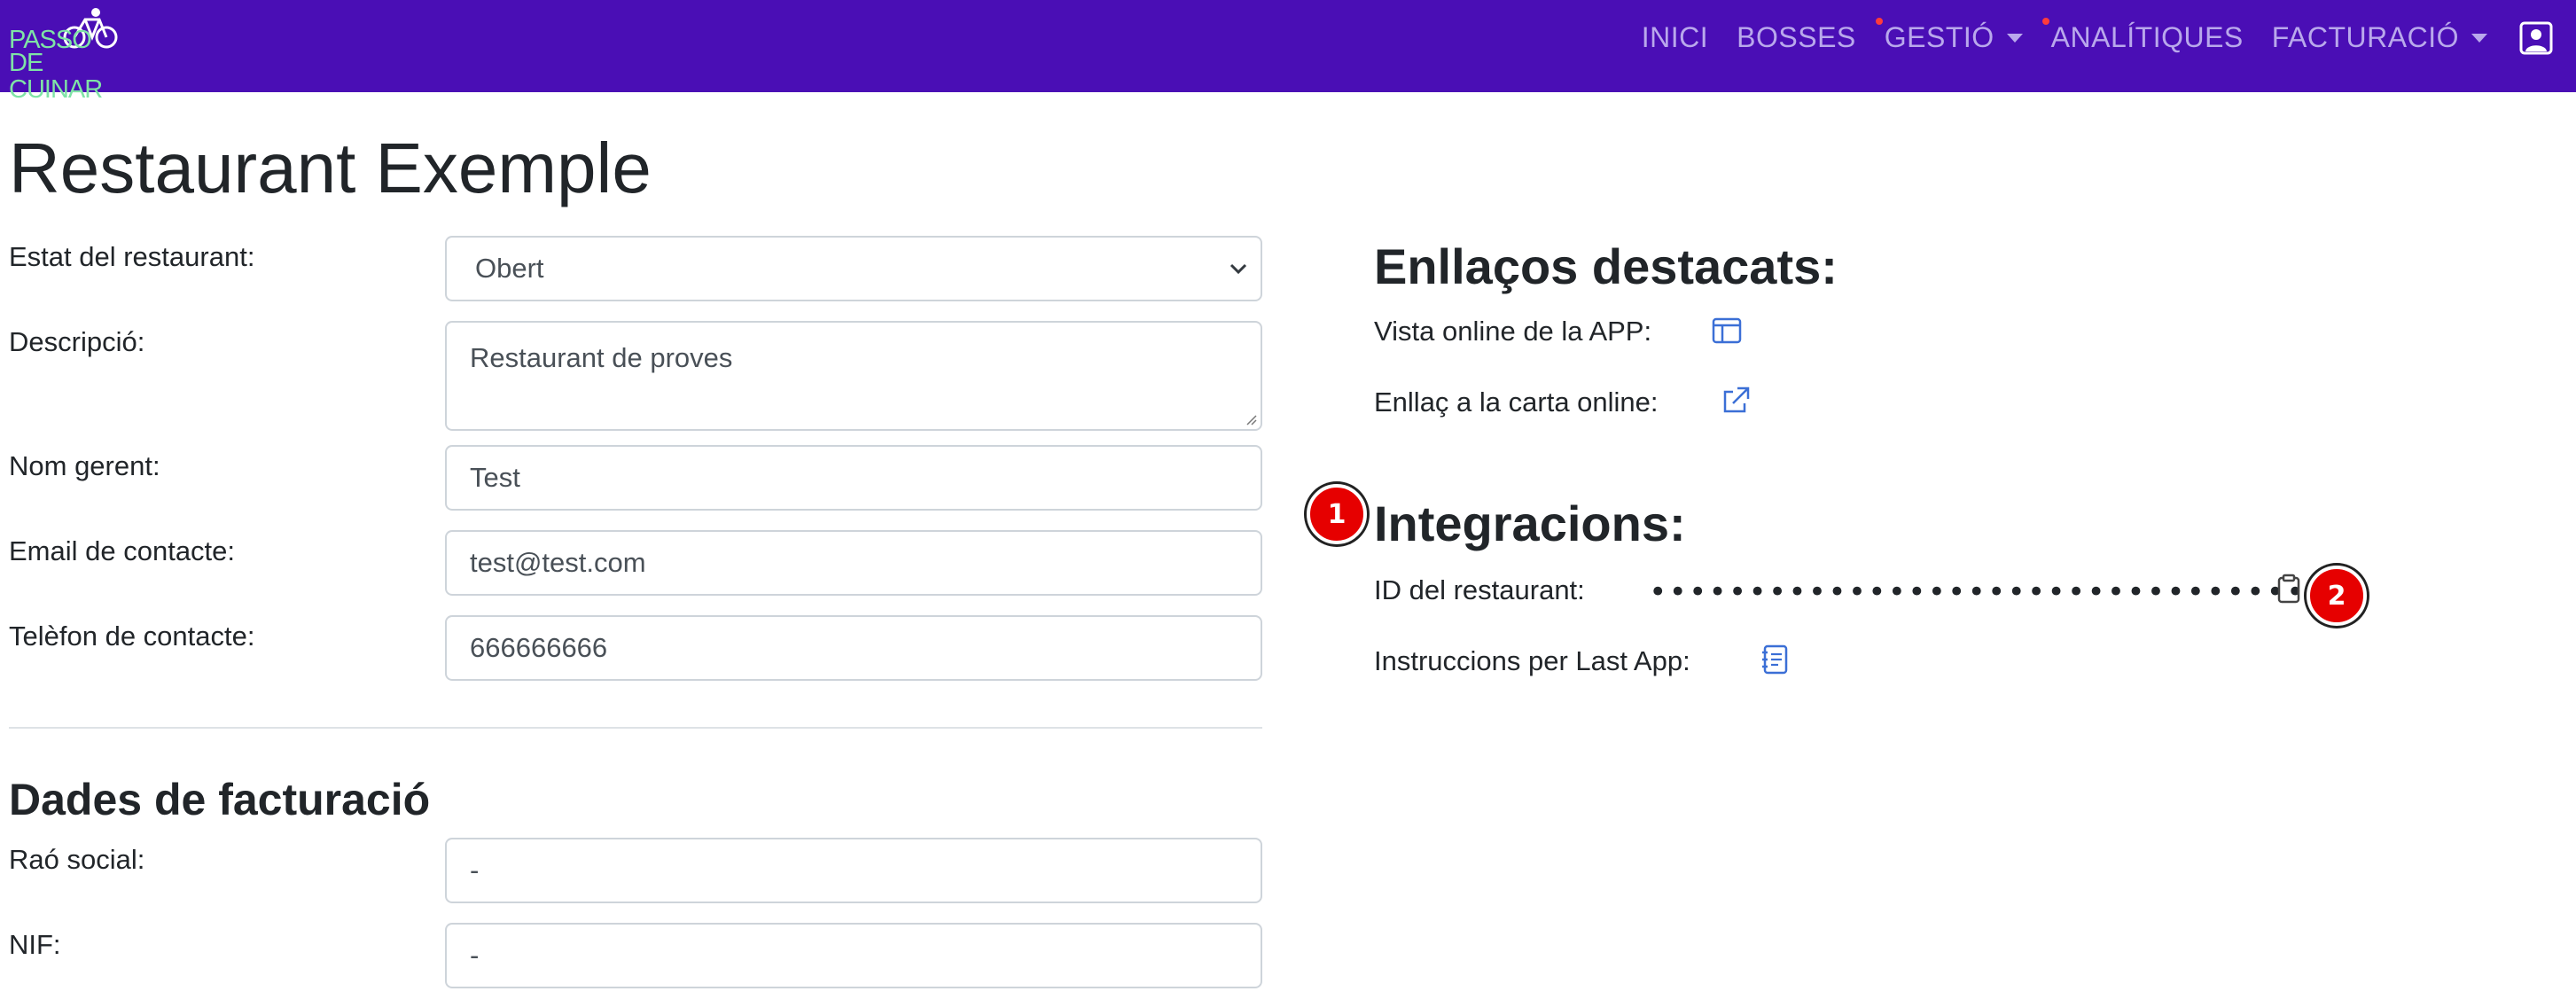 This screenshot has width=2576, height=1007. What do you see at coordinates (77, 859) in the screenshot?
I see `social-label: Raó social:` at bounding box center [77, 859].